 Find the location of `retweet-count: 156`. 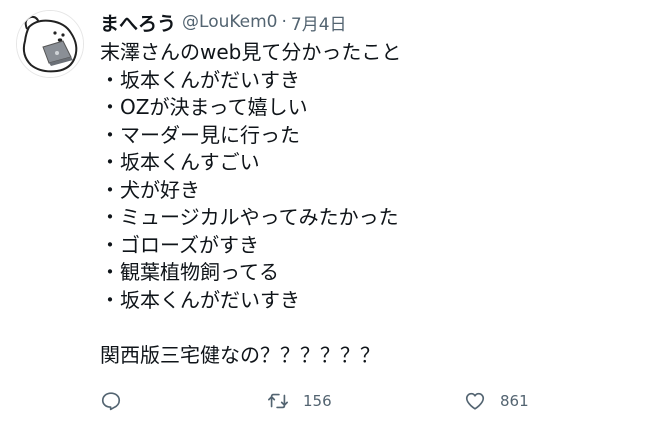

retweet-count: 156 is located at coordinates (317, 401).